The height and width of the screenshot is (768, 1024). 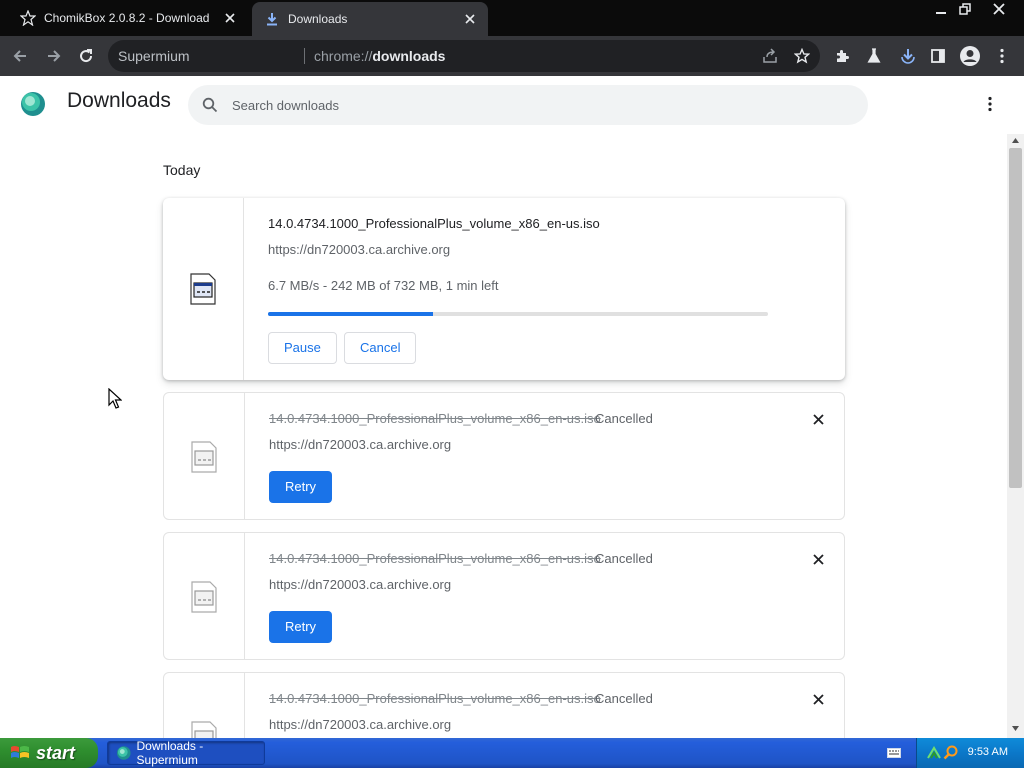 I want to click on progress-bar, so click(x=518, y=314).